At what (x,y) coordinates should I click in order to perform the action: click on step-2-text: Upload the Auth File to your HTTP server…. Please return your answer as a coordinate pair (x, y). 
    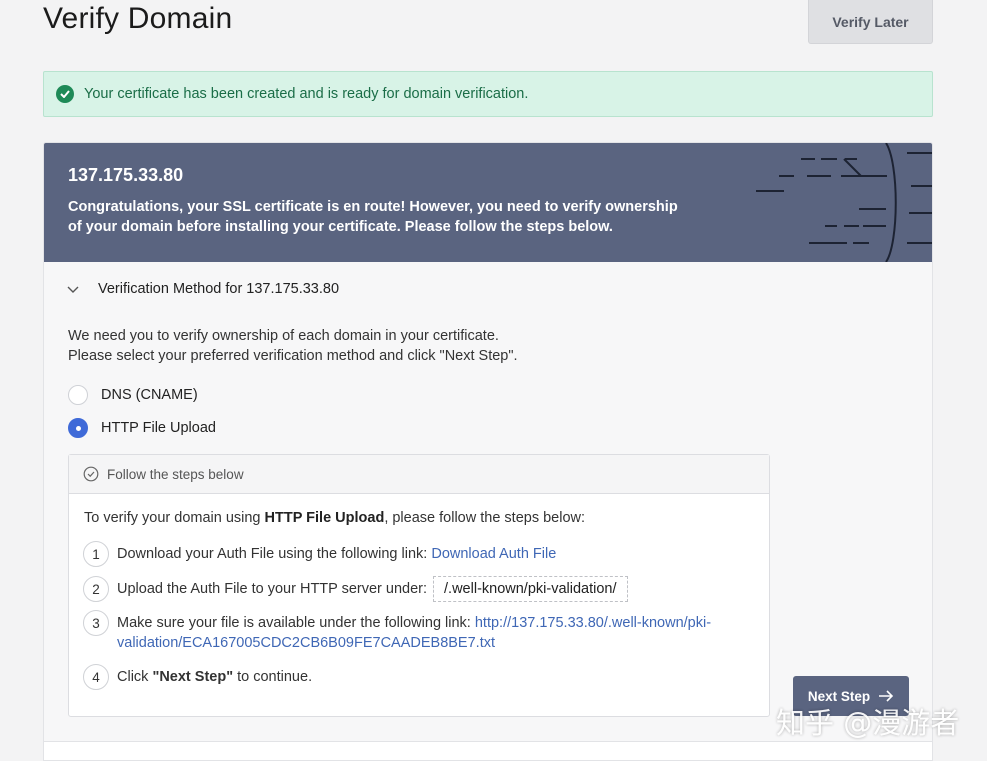
    Looking at the image, I should click on (272, 589).